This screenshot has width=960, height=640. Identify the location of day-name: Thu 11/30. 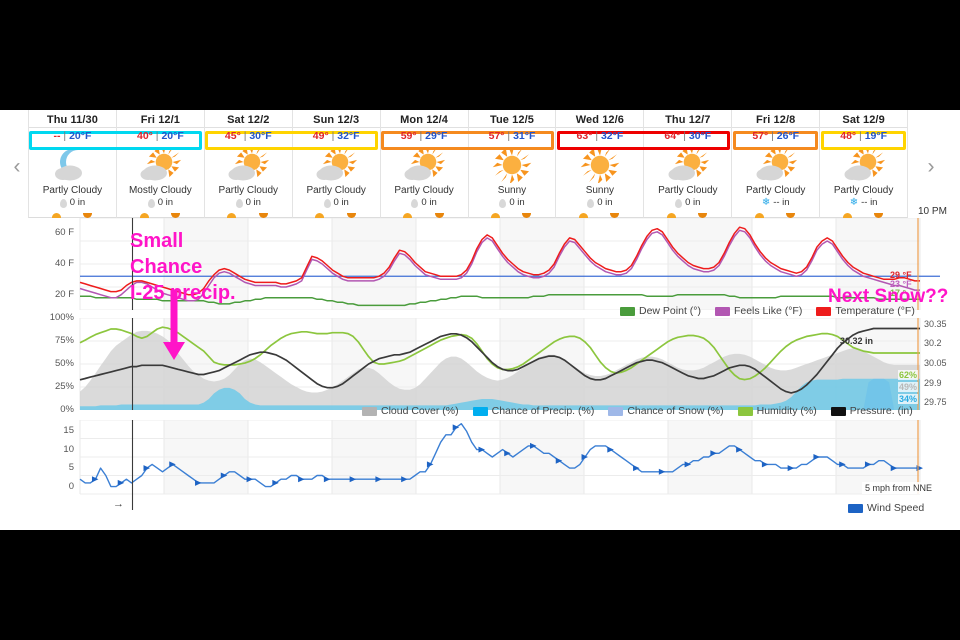
(72, 120).